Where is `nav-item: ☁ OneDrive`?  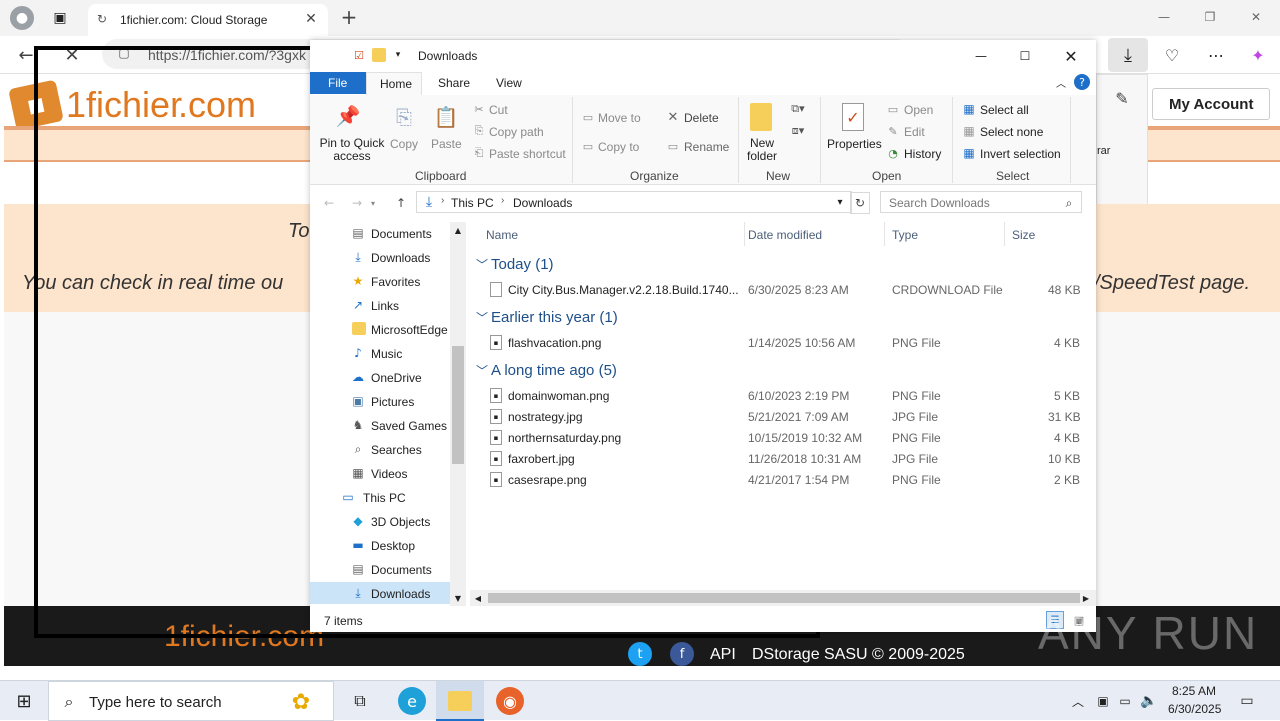
nav-item: ☁ OneDrive is located at coordinates (380, 377).